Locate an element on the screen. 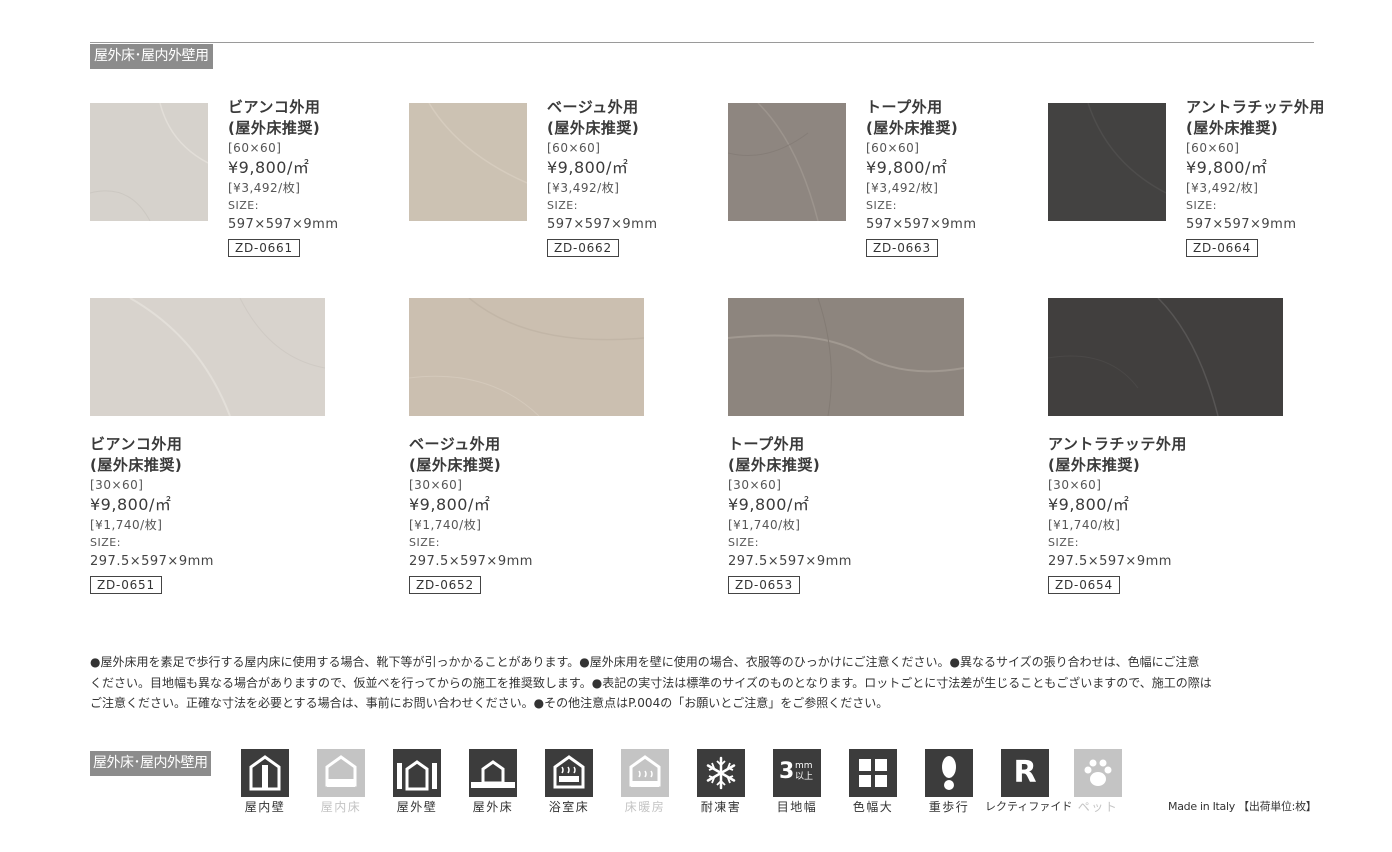 The width and height of the screenshot is (1392, 852). footer-note: Made in Italy 【出荷単位:枚】 is located at coordinates (1242, 807).